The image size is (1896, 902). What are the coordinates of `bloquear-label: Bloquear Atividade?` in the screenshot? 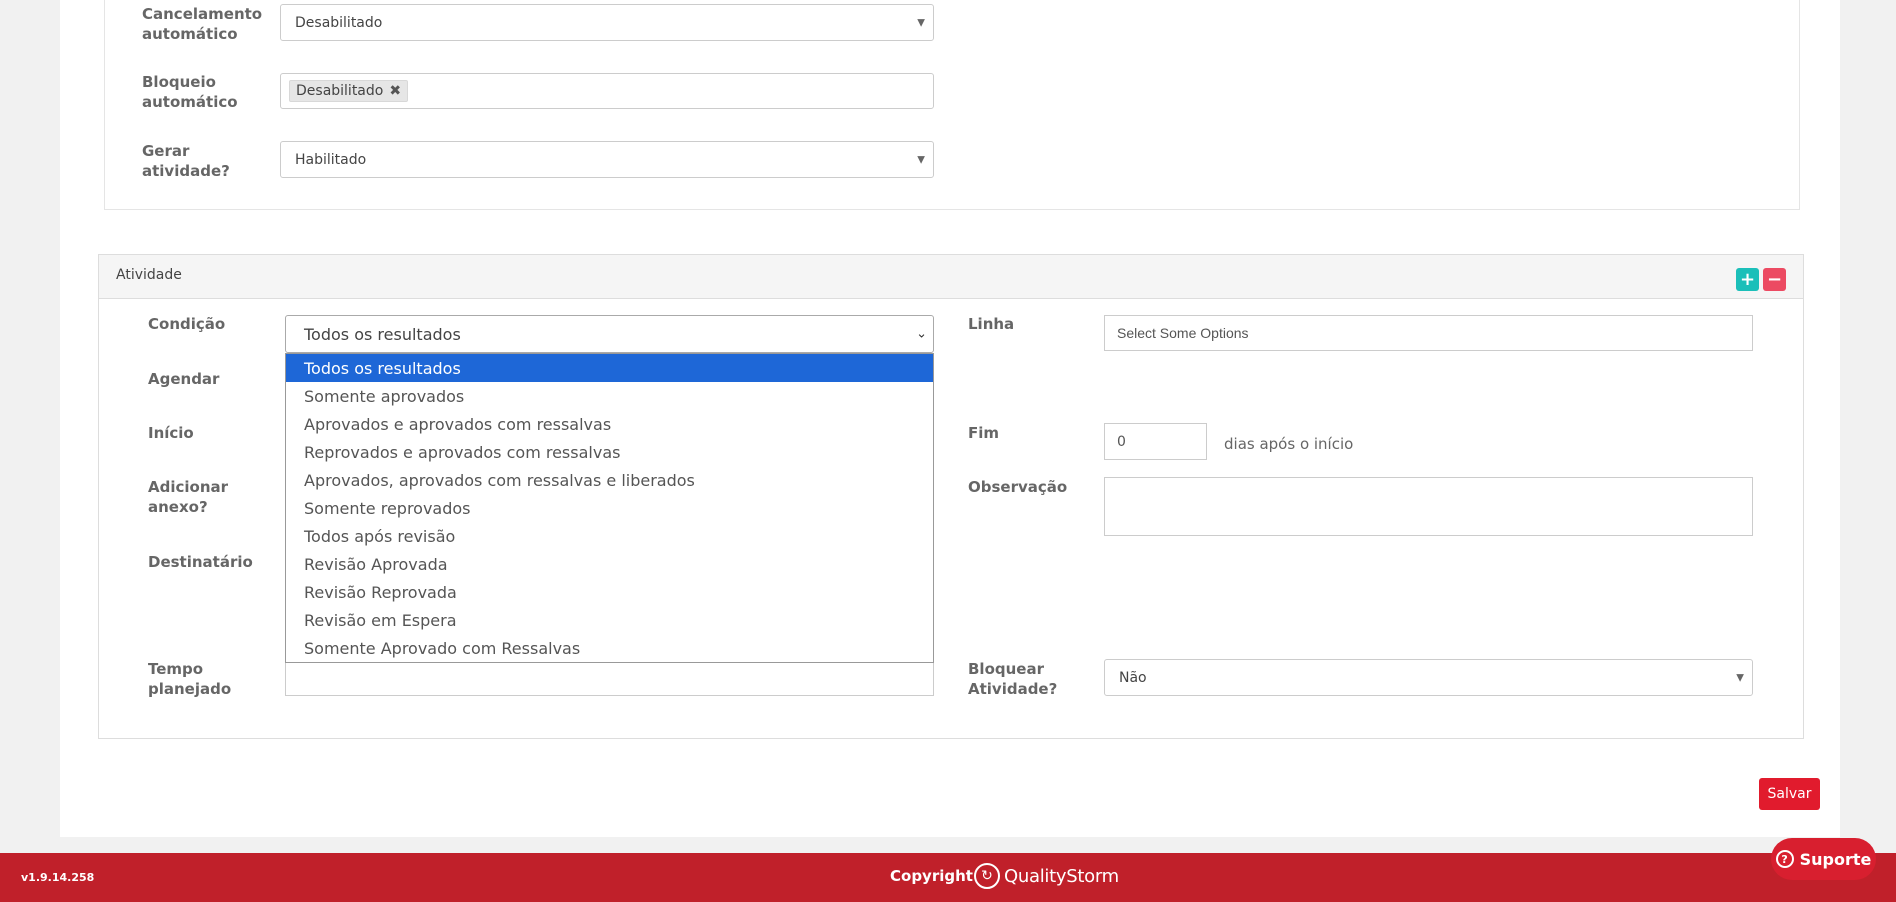 It's located at (1012, 679).